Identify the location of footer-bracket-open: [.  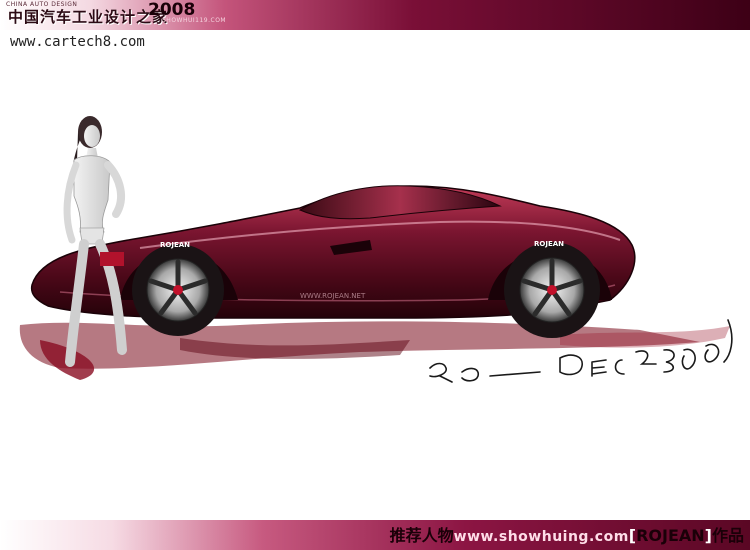
(632, 535).